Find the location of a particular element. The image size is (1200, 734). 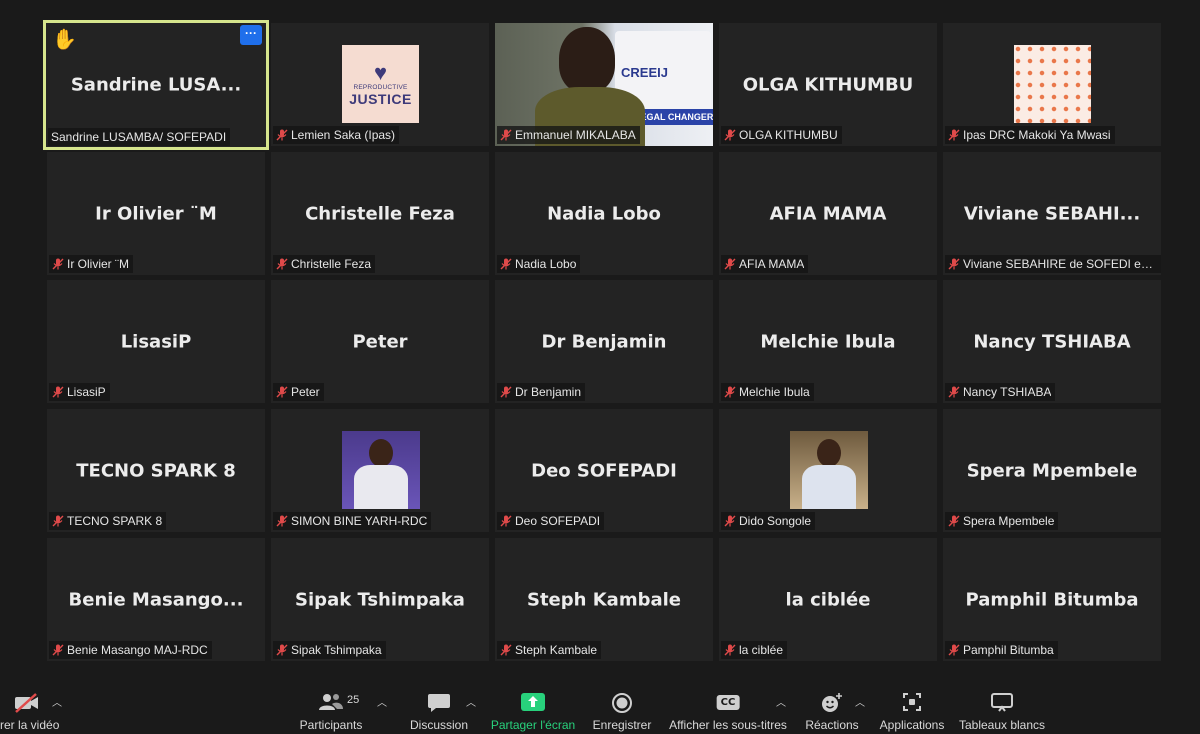

participant-tile: Sipak Tshimpaka Sipak Tshimpaka is located at coordinates (380, 599).